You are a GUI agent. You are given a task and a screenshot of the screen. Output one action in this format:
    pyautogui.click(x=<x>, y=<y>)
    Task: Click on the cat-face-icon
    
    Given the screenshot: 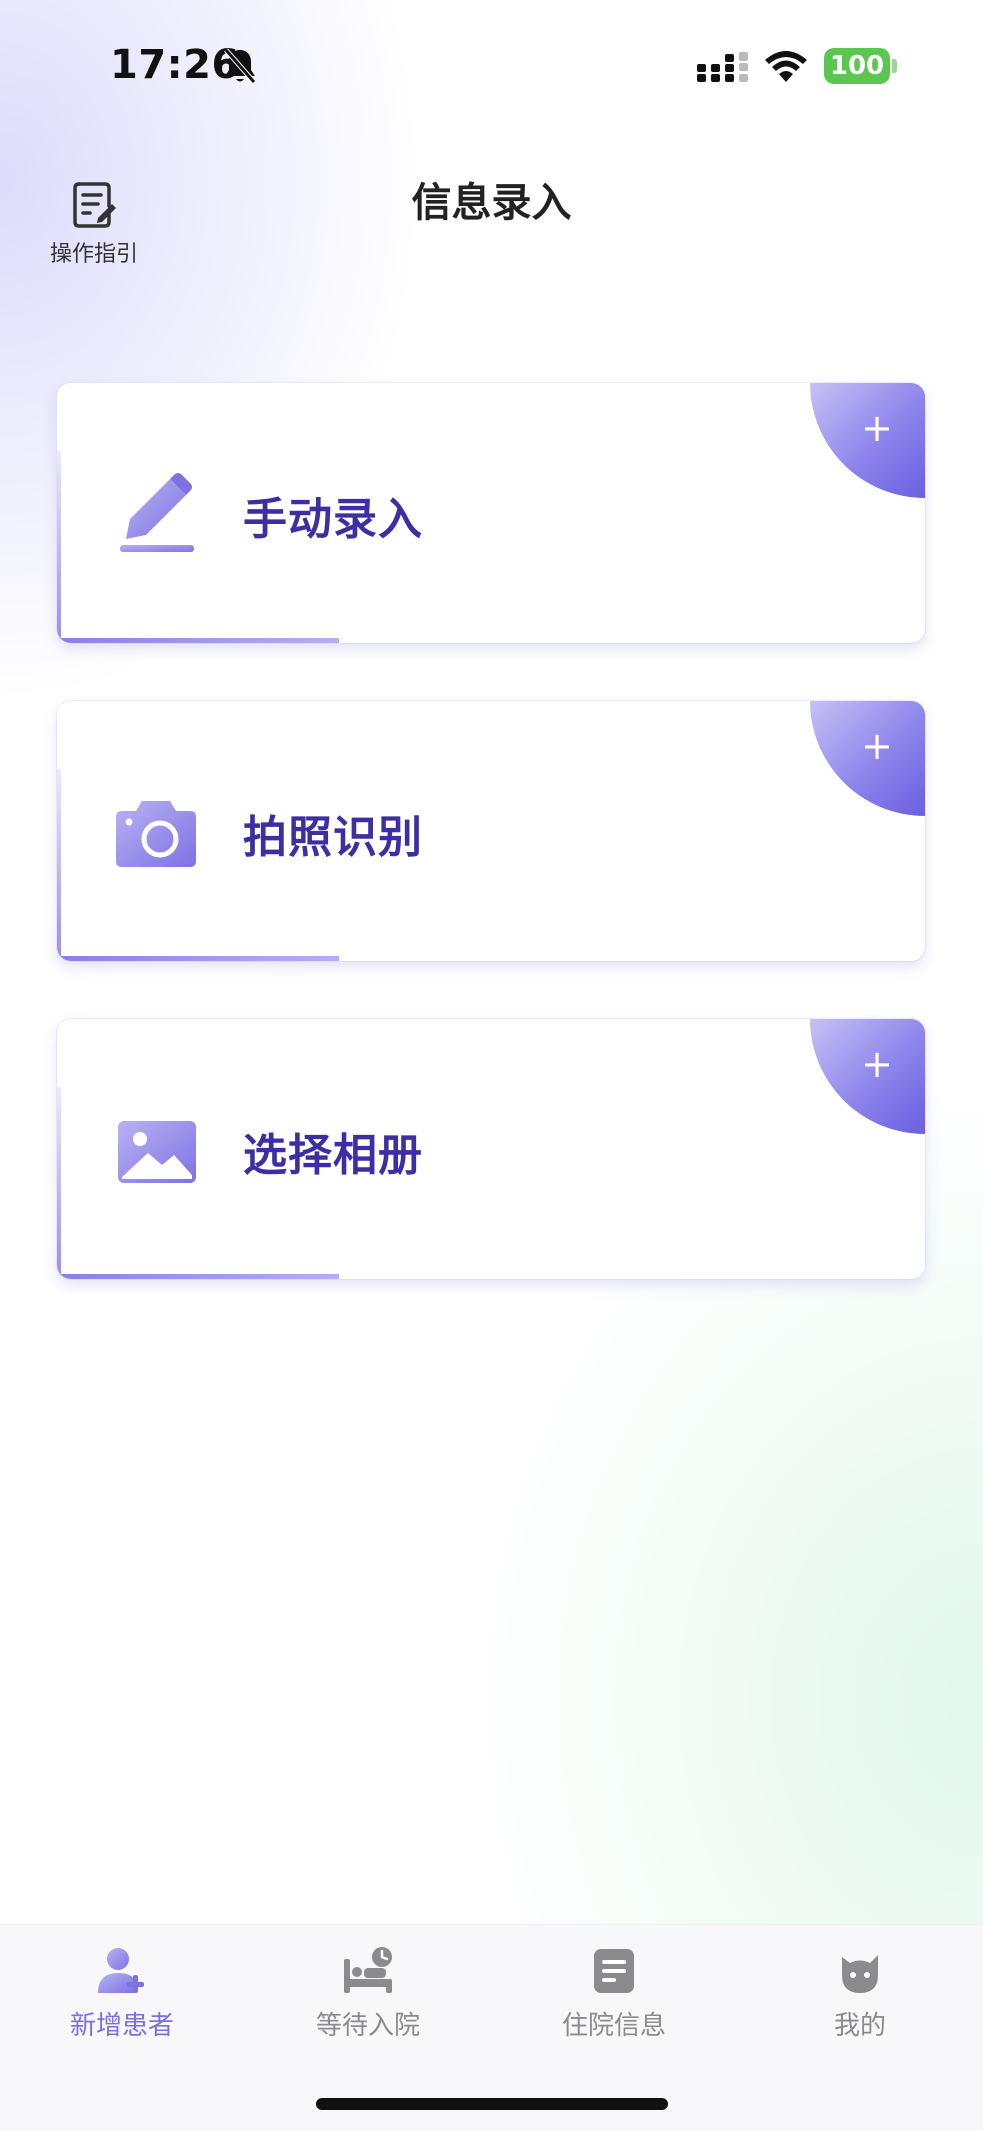 What is the action you would take?
    pyautogui.click(x=860, y=1974)
    